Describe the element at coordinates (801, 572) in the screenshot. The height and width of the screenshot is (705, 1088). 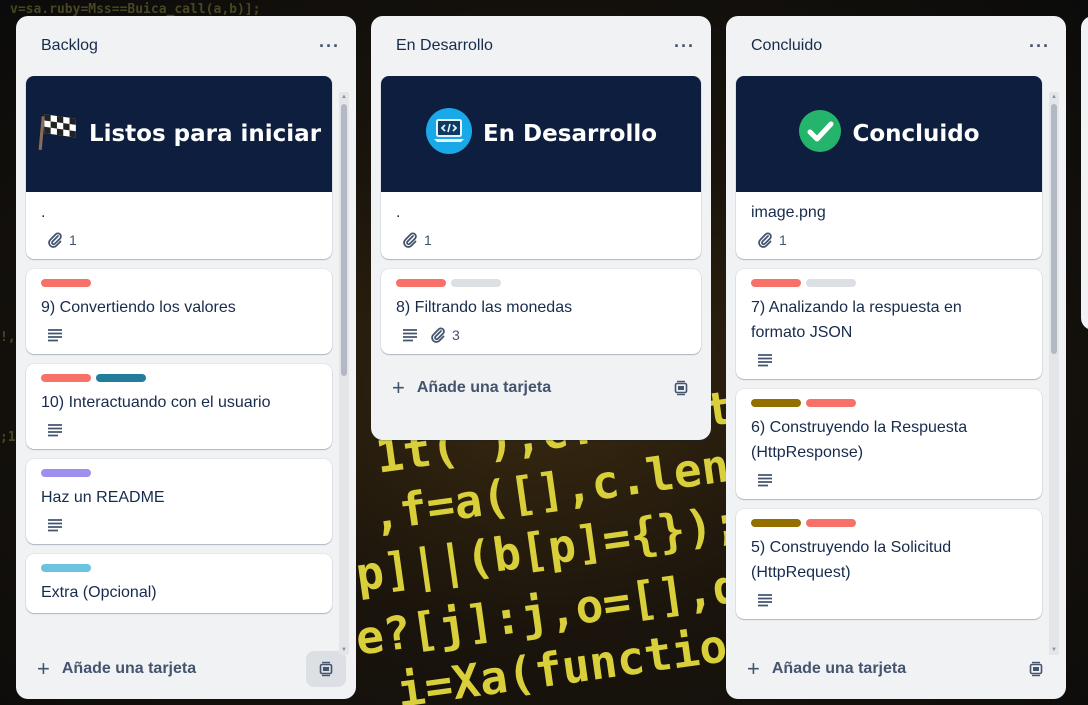
I see `card-title-line: (HttpRequest)` at that location.